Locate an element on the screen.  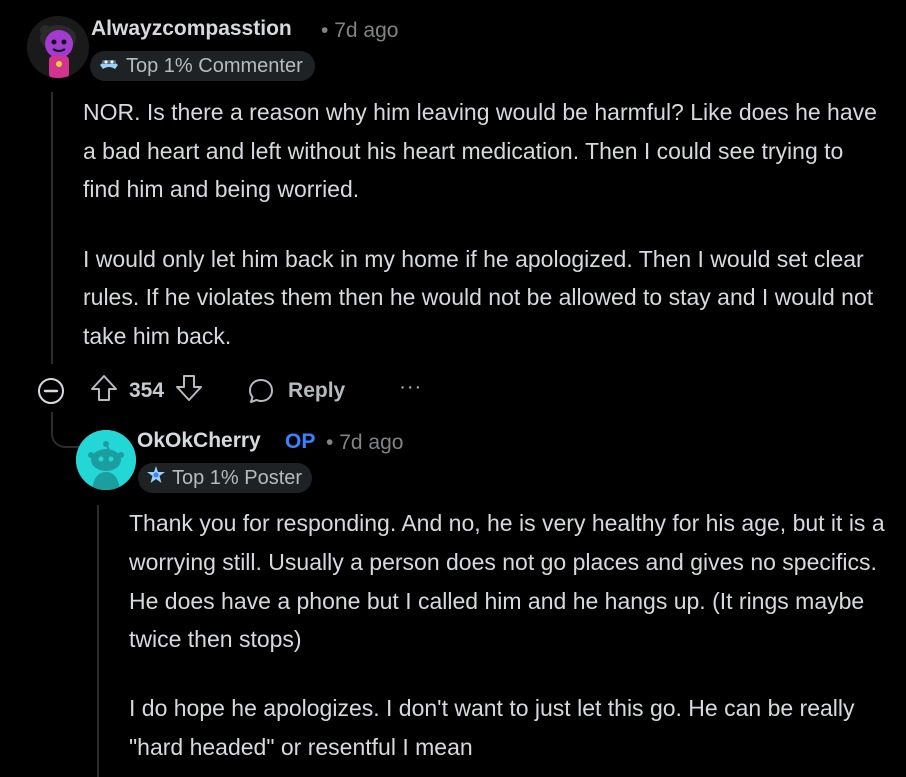
flair-text: Top 1% Poster is located at coordinates (237, 477).